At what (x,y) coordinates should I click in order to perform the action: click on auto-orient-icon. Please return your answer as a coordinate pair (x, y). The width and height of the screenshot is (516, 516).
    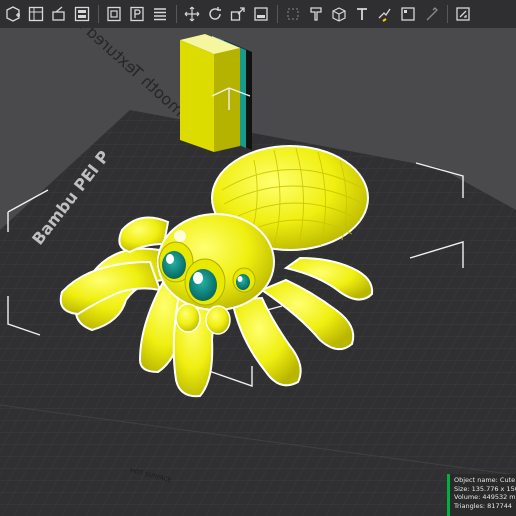
    Looking at the image, I should click on (59, 14).